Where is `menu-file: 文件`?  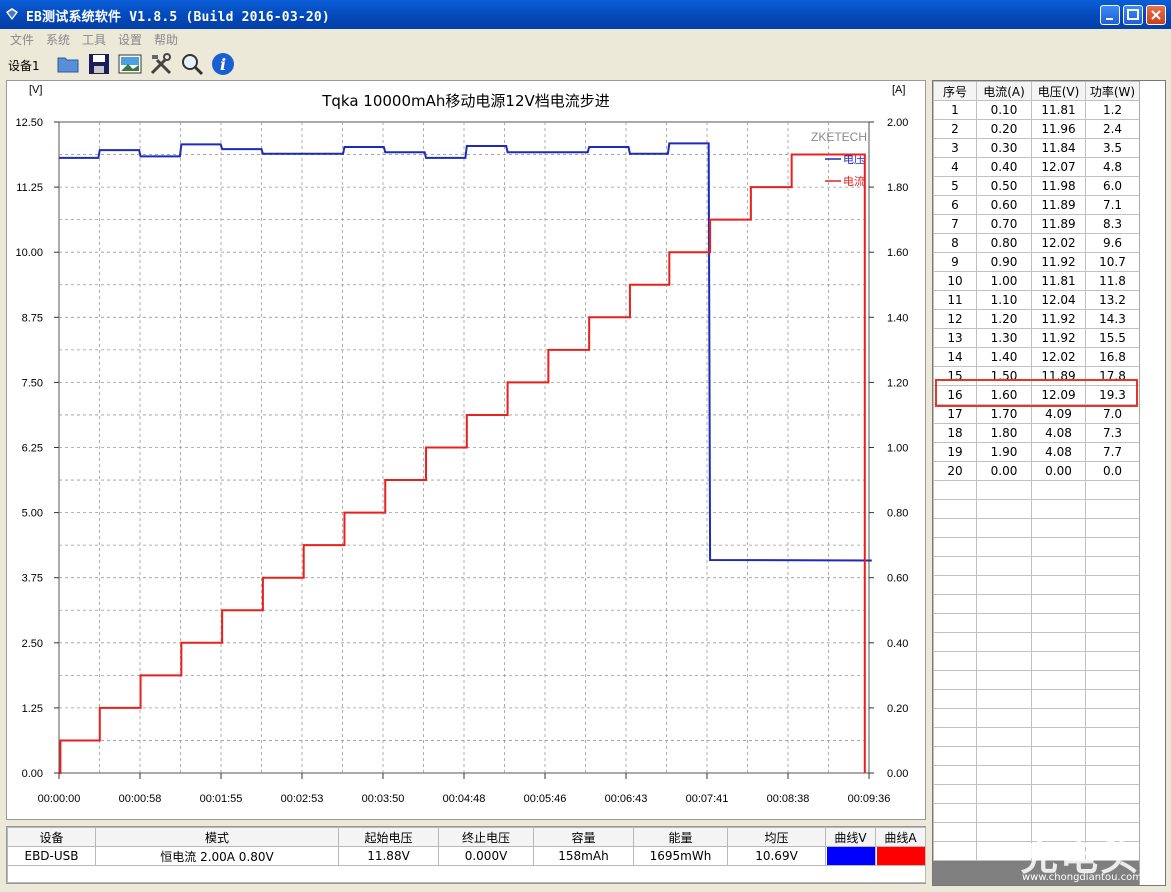
menu-file: 文件 is located at coordinates (22, 39).